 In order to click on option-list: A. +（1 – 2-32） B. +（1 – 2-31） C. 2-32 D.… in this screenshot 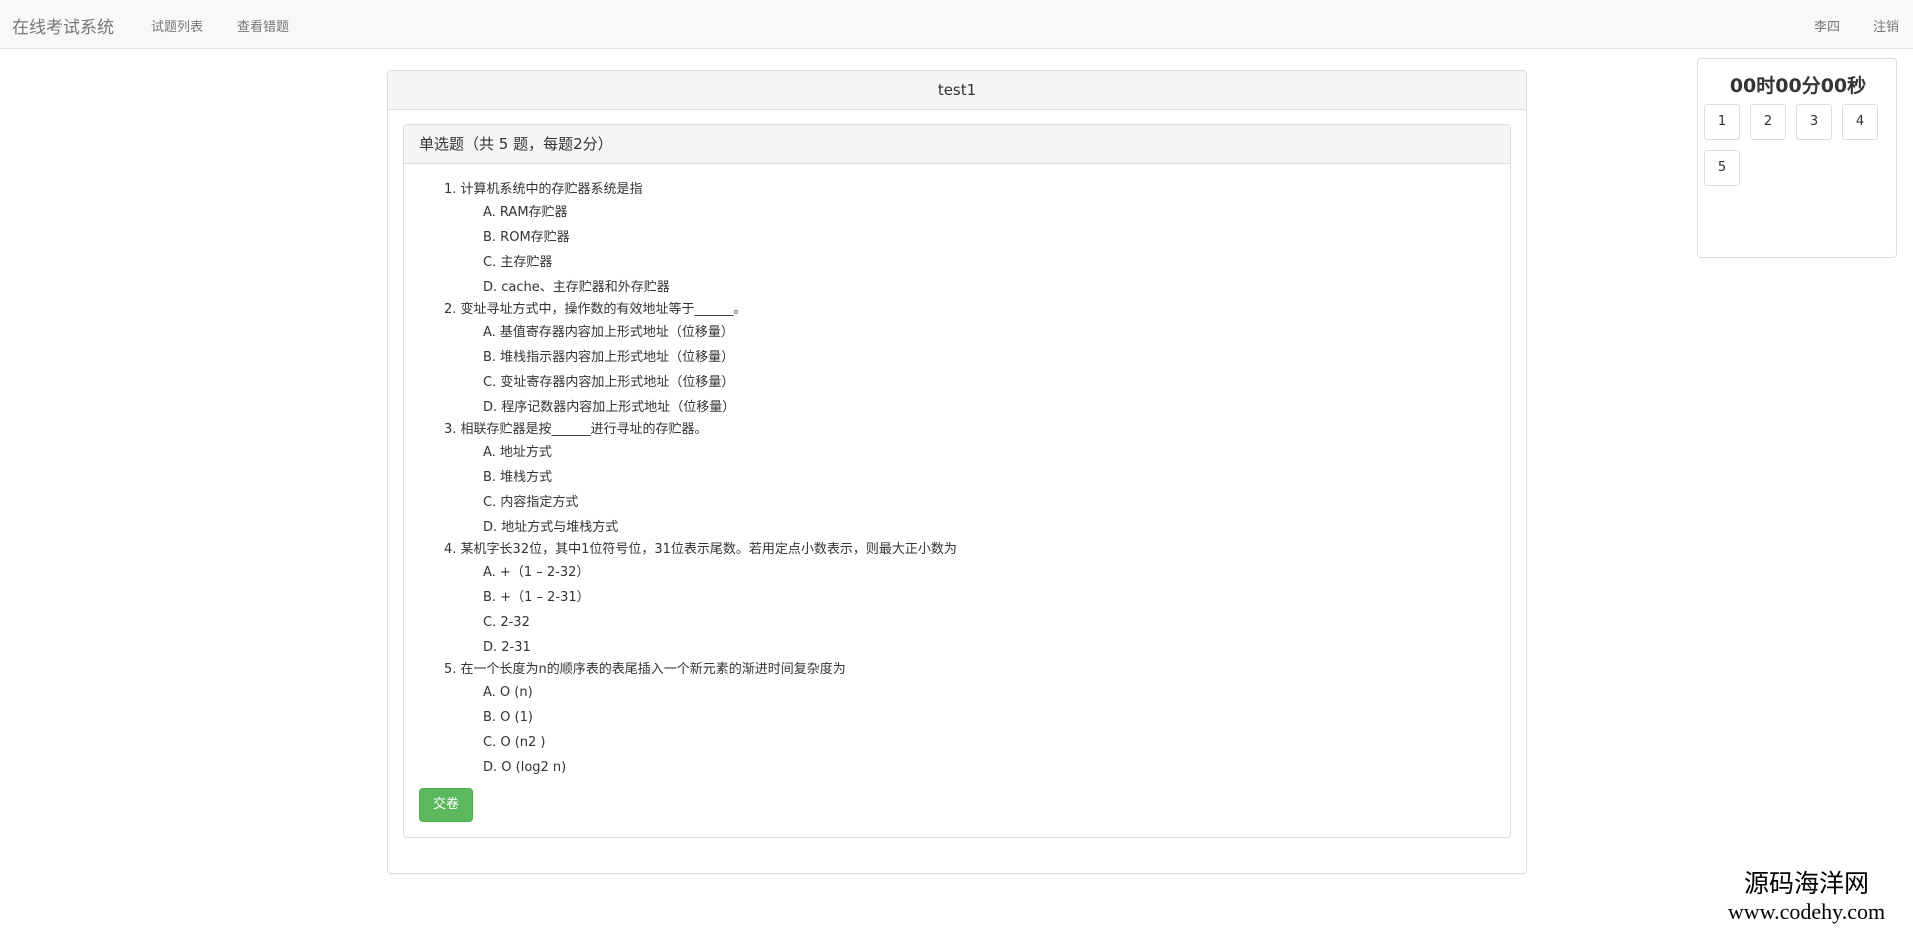, I will do `click(983, 610)`.